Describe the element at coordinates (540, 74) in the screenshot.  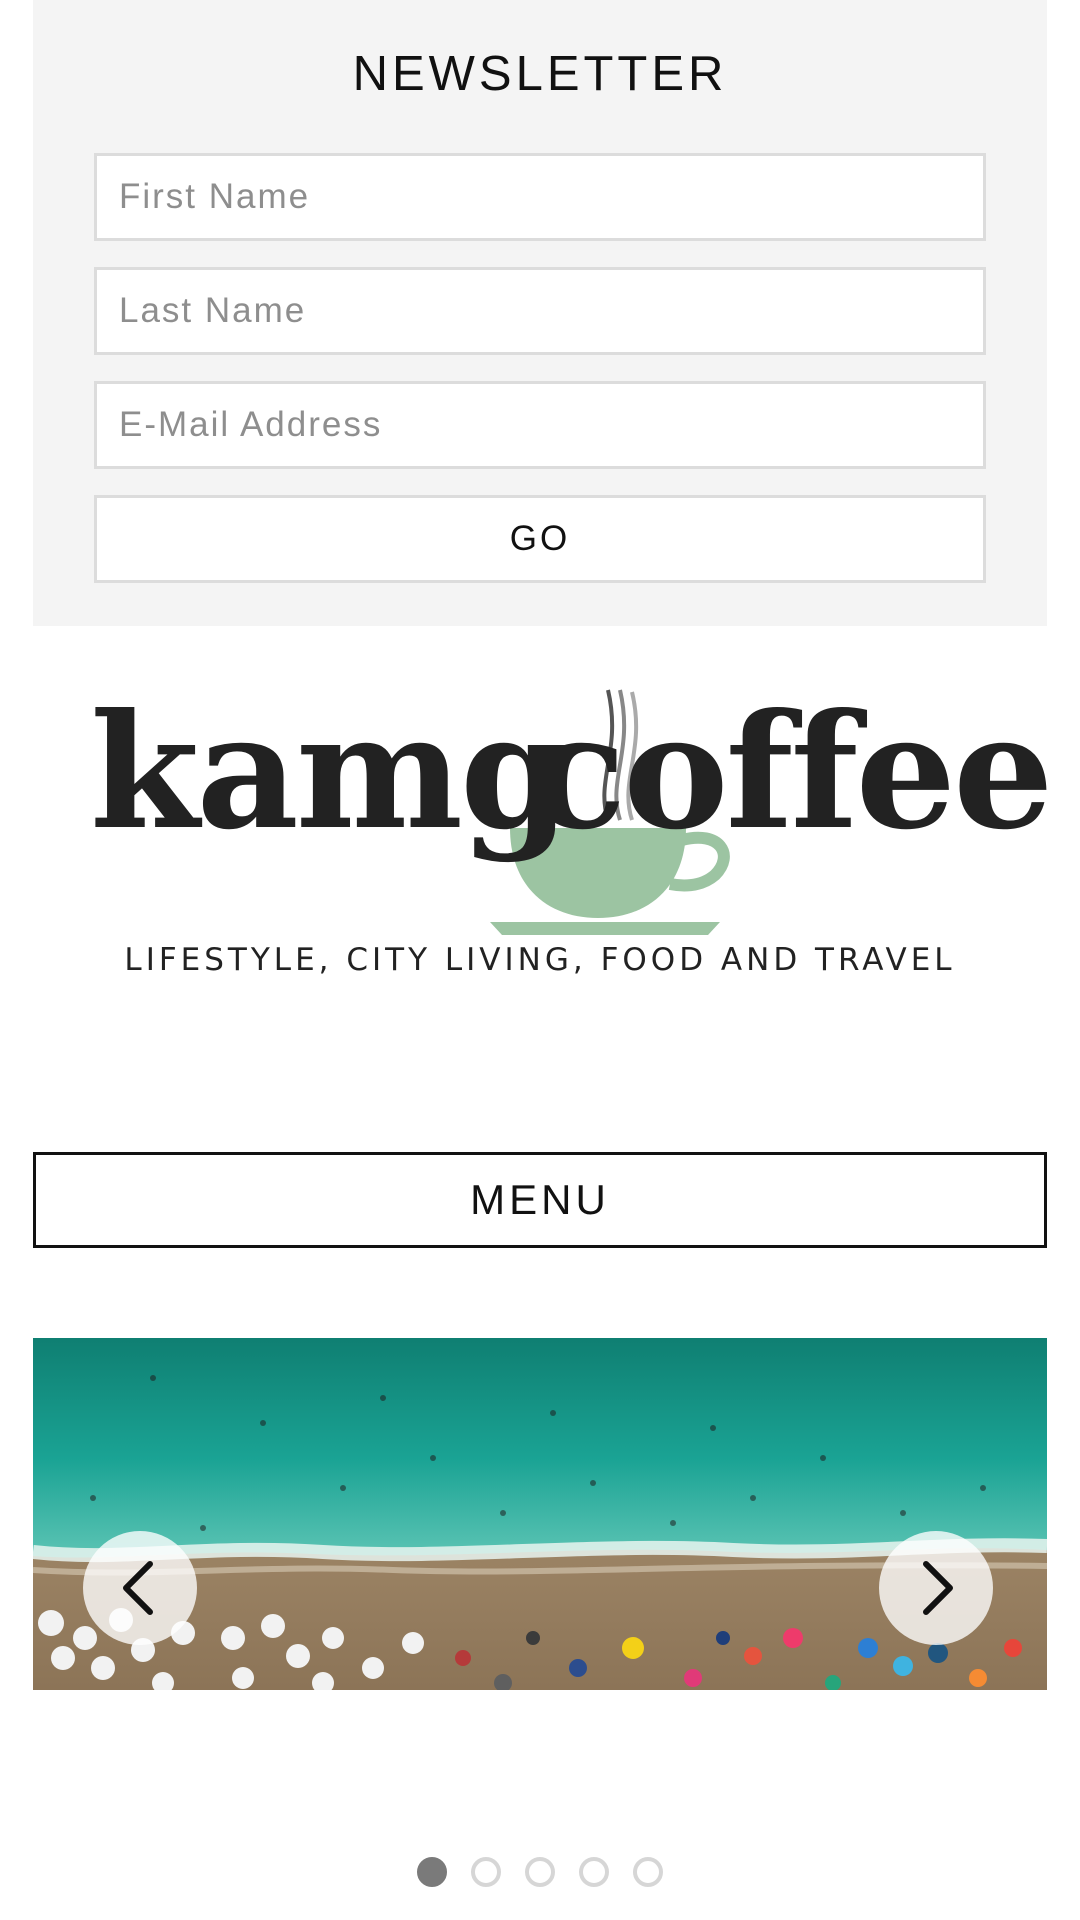
I see `newsletter-title: NEWSLETTER` at that location.